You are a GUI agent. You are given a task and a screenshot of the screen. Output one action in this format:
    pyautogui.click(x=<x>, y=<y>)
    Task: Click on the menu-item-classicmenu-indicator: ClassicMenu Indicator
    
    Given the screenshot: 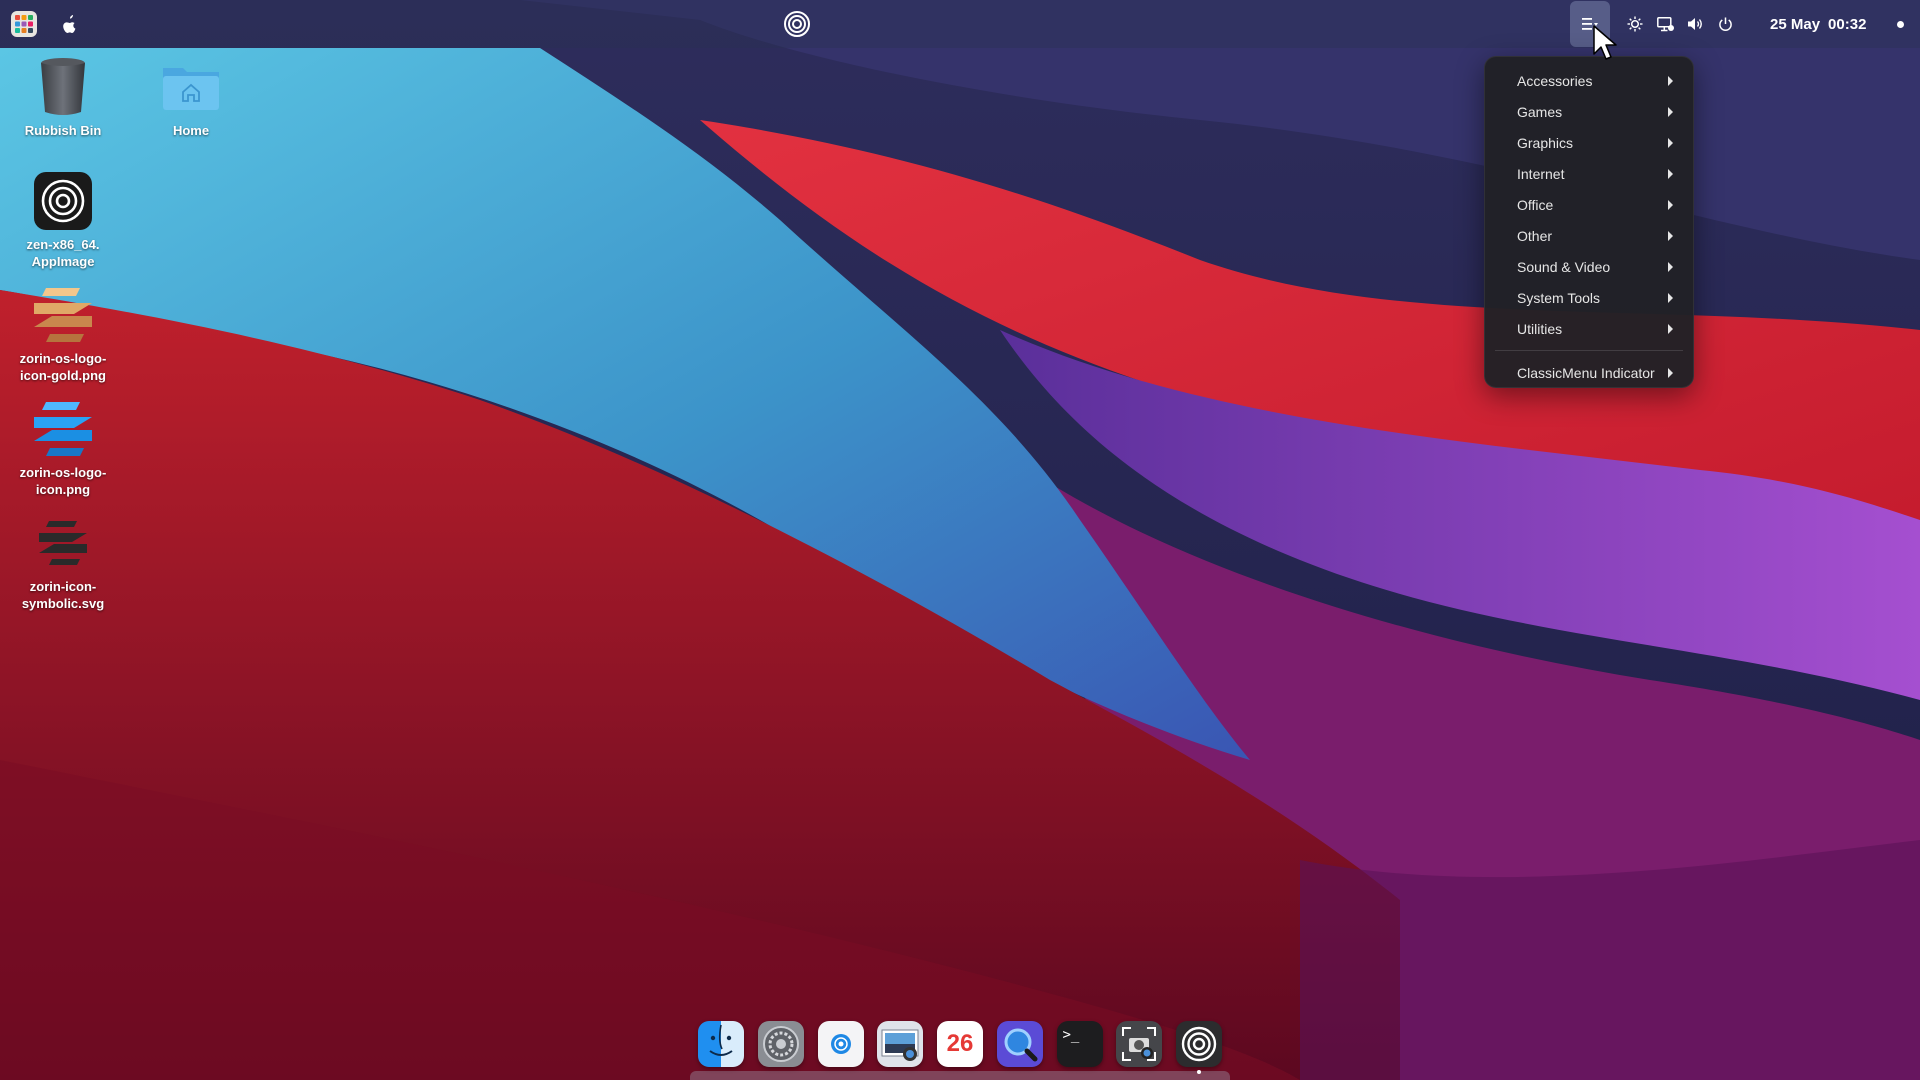 What is the action you would take?
    pyautogui.click(x=1589, y=372)
    